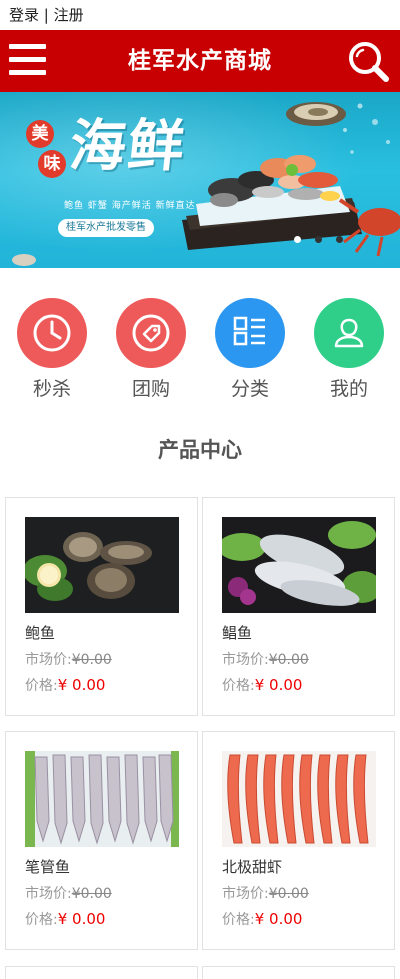 This screenshot has height=979, width=400. I want to click on product-image-squid, so click(102, 799).